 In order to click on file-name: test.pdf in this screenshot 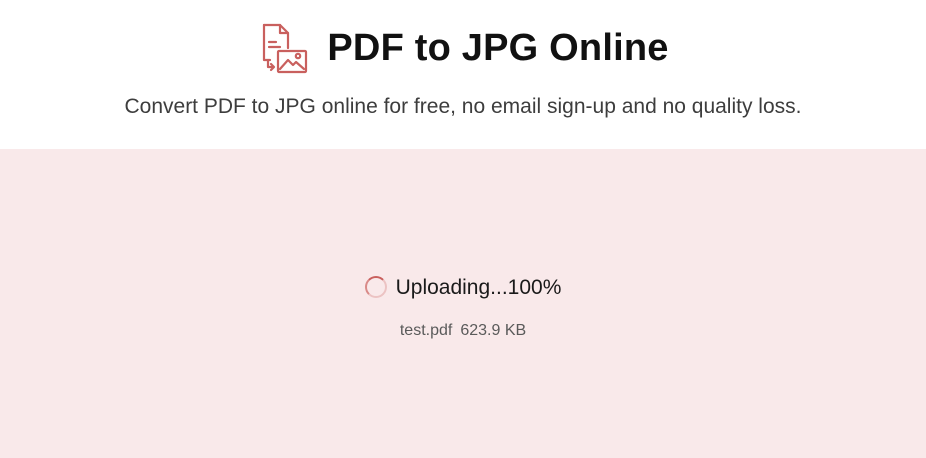, I will do `click(426, 330)`.